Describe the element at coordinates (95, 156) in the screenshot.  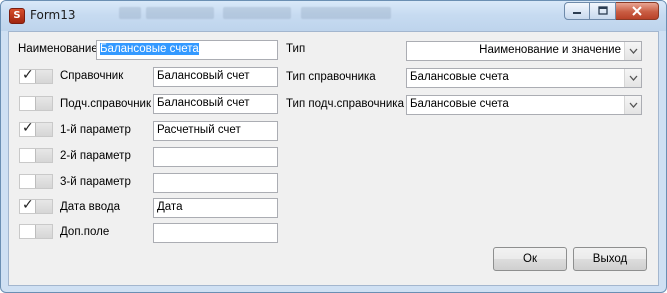
I see `param2-label: 2-й параметр` at that location.